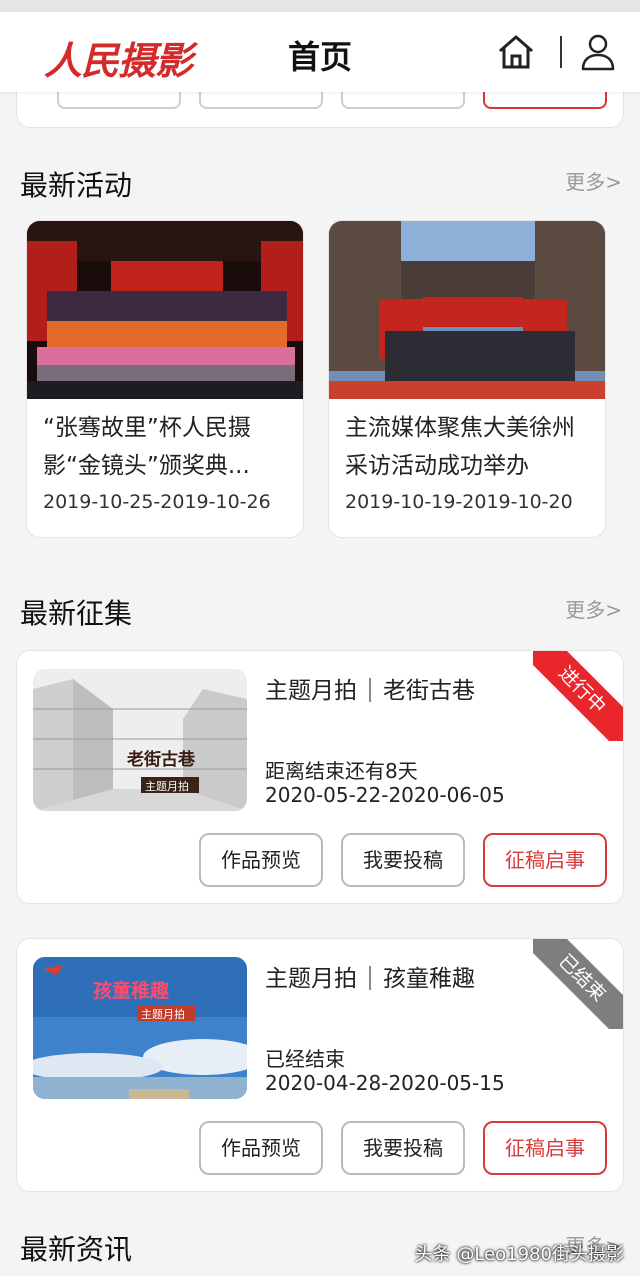  I want to click on activity-date: 2019-10-25-2019-10-26, so click(157, 502).